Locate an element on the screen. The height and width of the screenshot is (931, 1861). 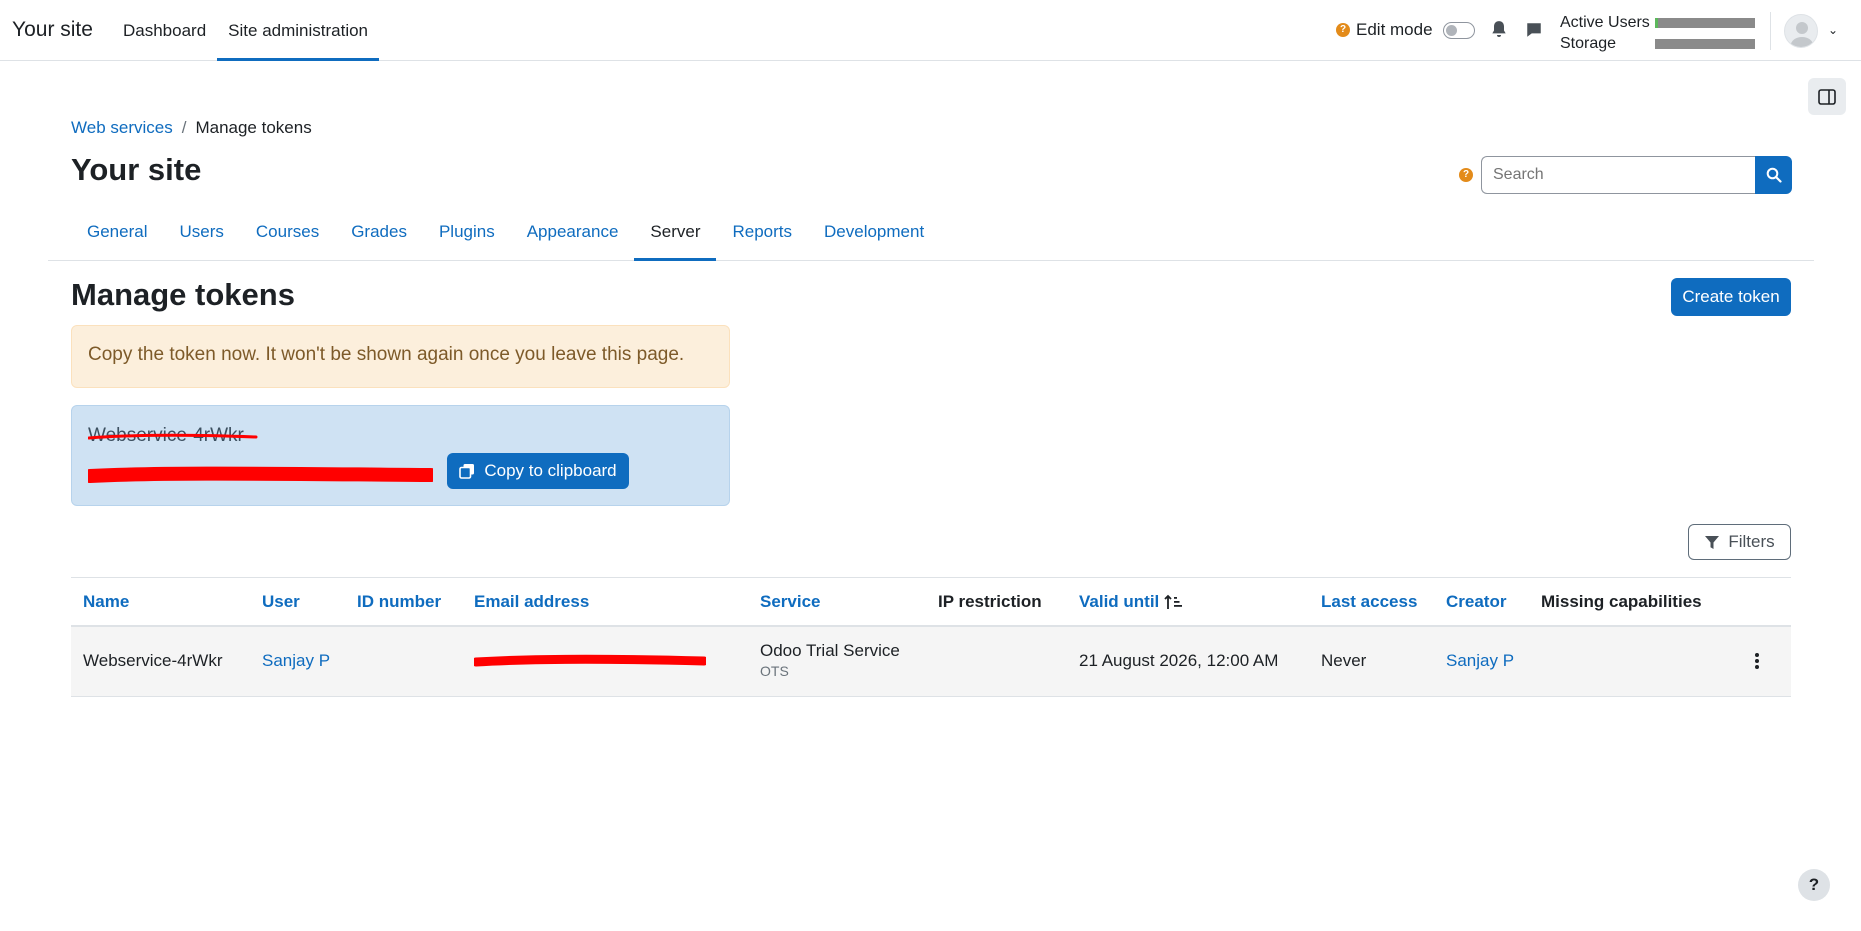
active-users-meter is located at coordinates (1705, 22).